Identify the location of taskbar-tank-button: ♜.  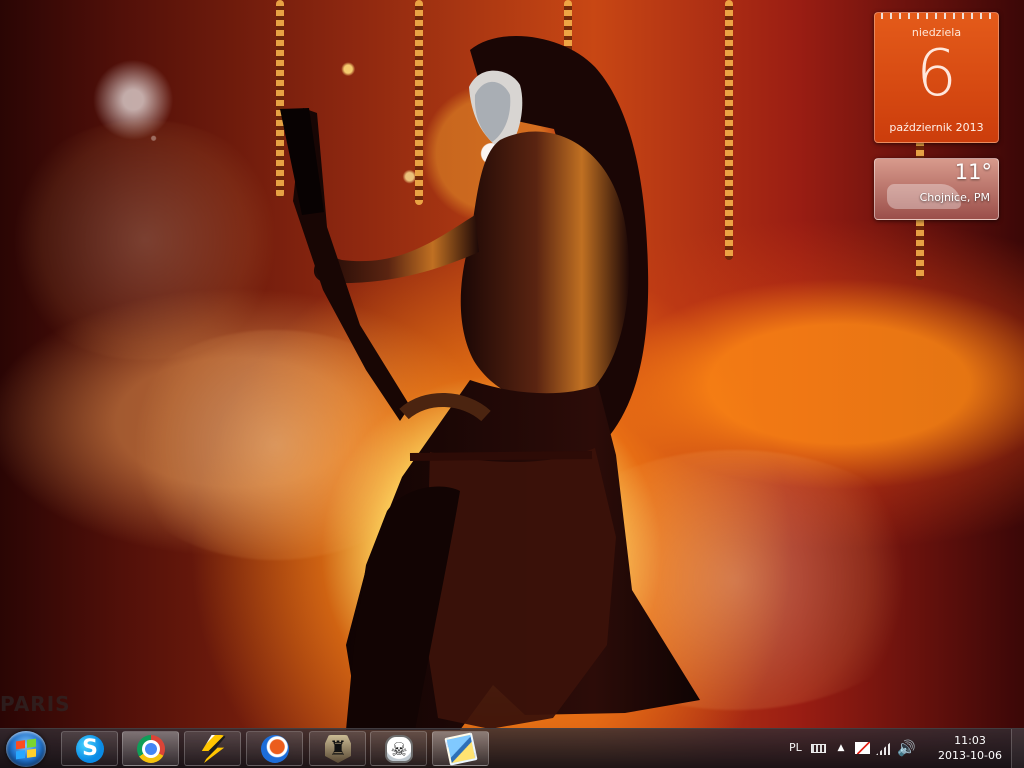
(337, 748).